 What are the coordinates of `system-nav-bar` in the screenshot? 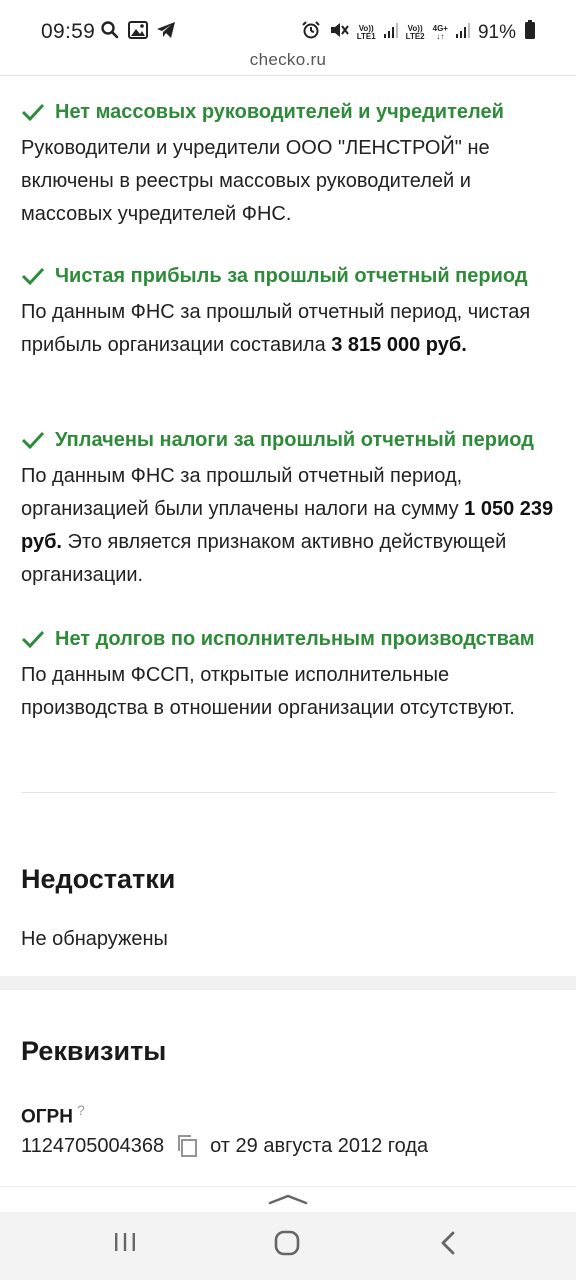 It's located at (288, 1246).